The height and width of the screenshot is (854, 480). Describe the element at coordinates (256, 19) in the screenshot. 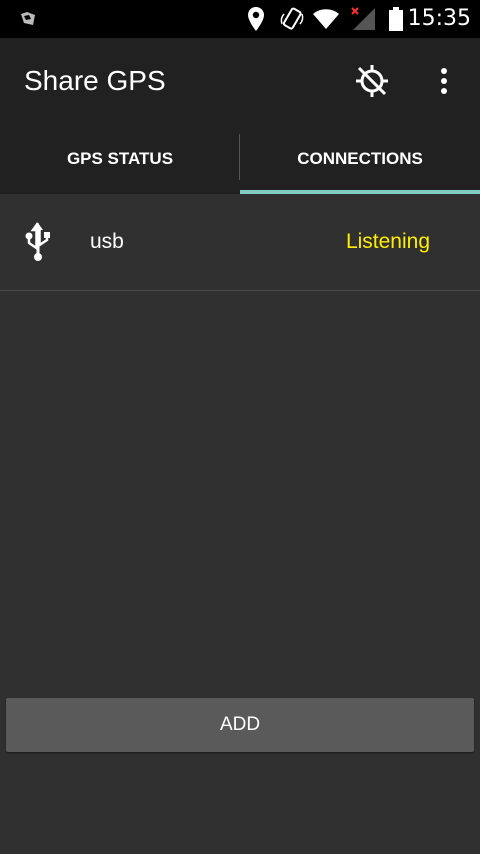

I see `location-icon` at that location.